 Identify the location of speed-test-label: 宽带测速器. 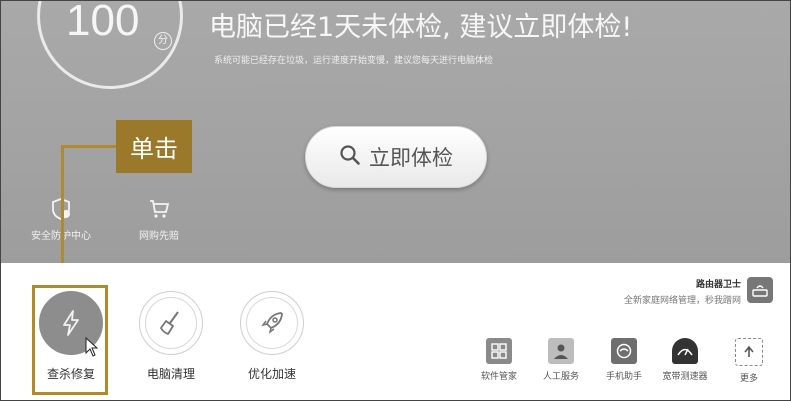
(685, 377).